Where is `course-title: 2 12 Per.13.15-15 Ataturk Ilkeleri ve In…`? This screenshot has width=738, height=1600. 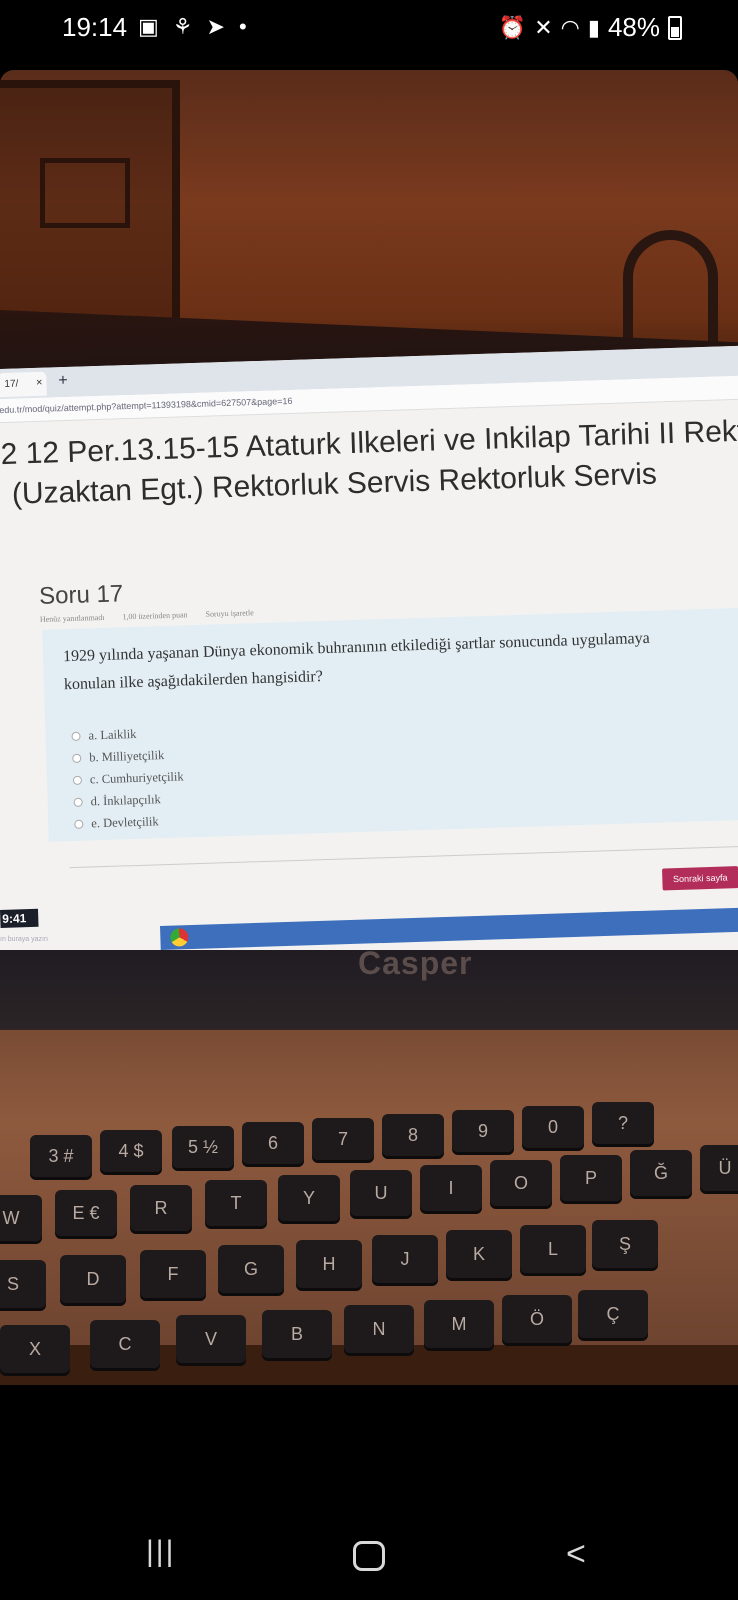 course-title: 2 12 Per.13.15-15 Ataturk Ilkeleri ve In… is located at coordinates (369, 463).